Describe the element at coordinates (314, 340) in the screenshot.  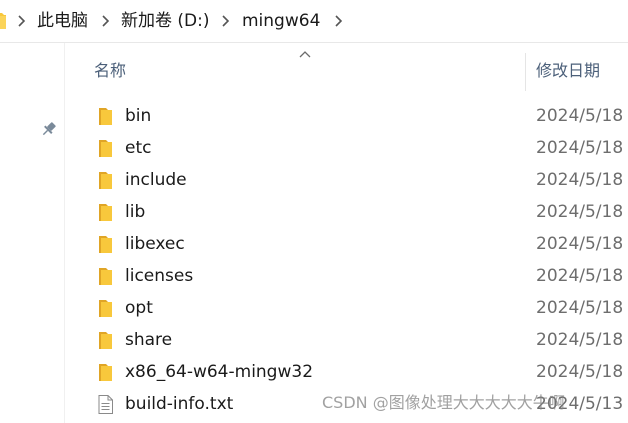
I see `list-item: share 2024/5/18` at that location.